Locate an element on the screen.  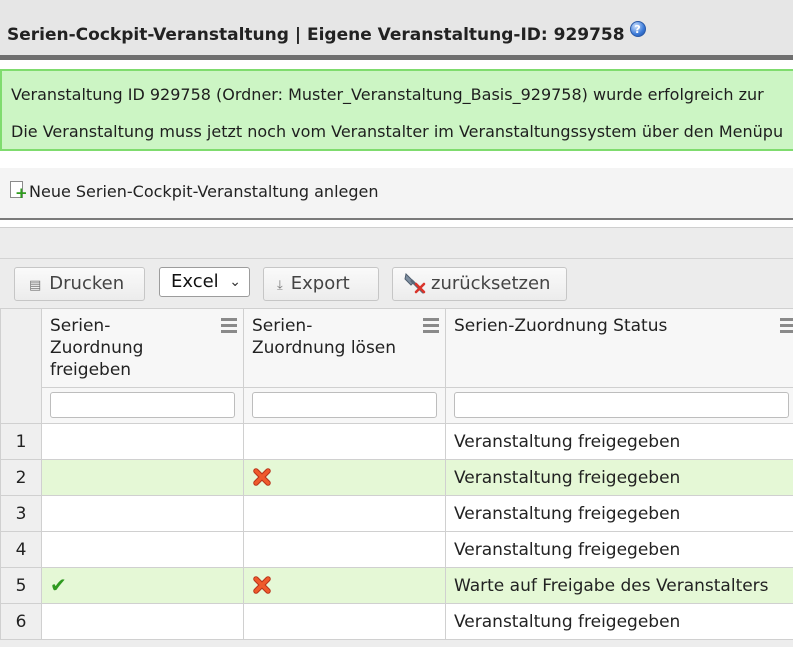
filter-input-freigeben is located at coordinates (142, 405).